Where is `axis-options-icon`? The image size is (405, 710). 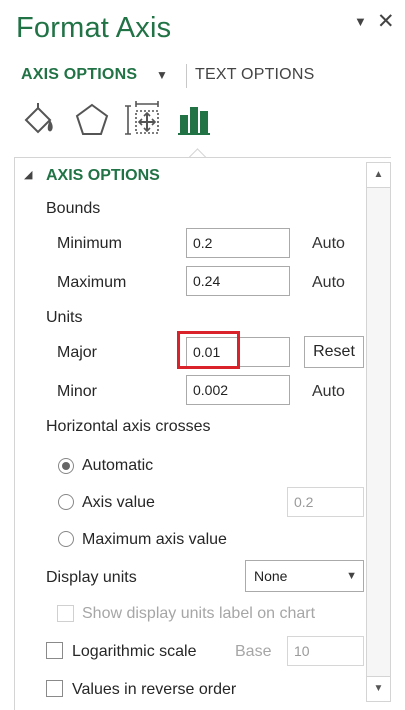
axis-options-icon is located at coordinates (196, 120).